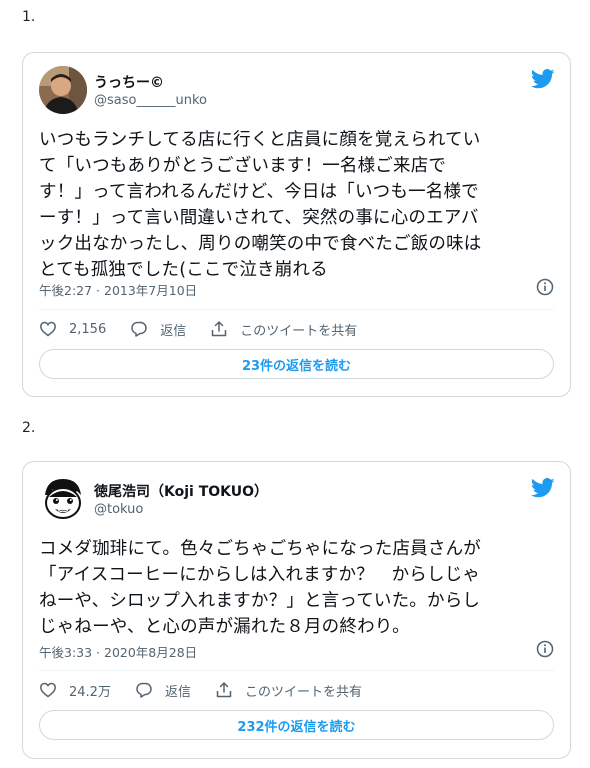  Describe the element at coordinates (118, 651) in the screenshot. I see `tweet-timestamp: 午後3:33 · 2020年8月28日` at that location.